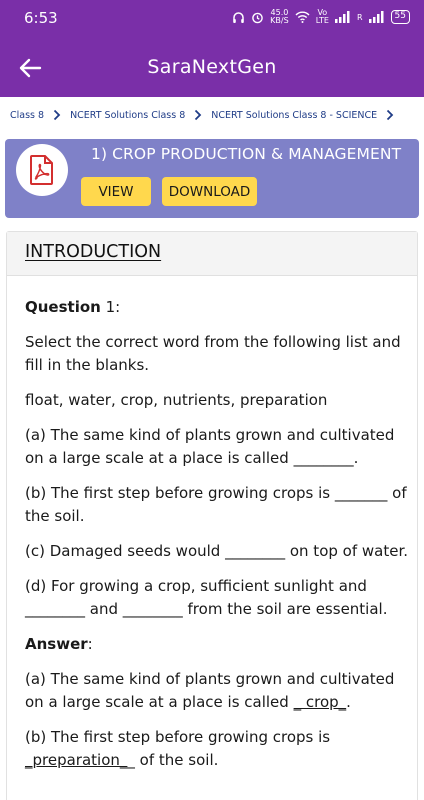  Describe the element at coordinates (110, 307) in the screenshot. I see `question-number: 1:` at that location.